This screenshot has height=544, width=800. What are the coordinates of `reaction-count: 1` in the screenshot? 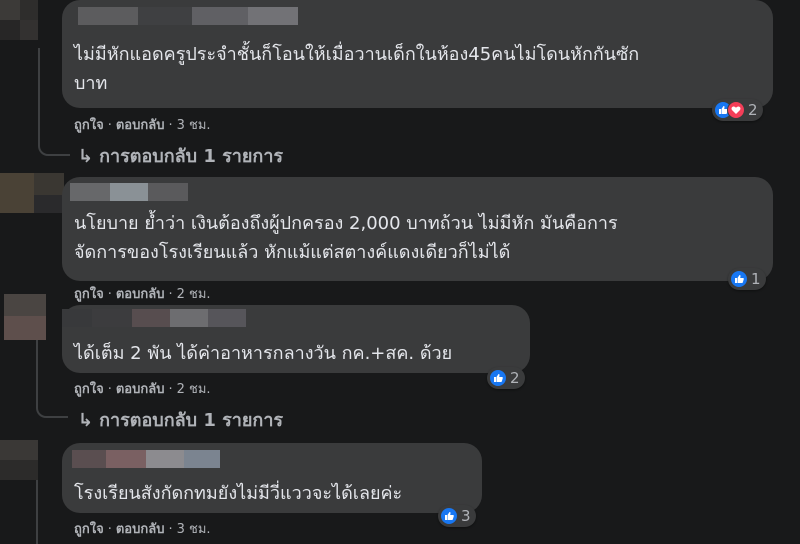 It's located at (756, 279).